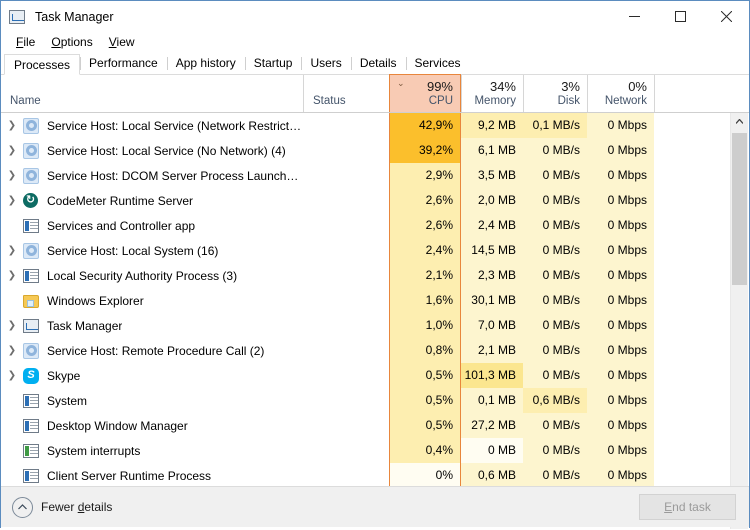 The height and width of the screenshot is (530, 750). Describe the element at coordinates (152, 425) in the screenshot. I see `process-name-cell: Desktop Window Manager` at that location.